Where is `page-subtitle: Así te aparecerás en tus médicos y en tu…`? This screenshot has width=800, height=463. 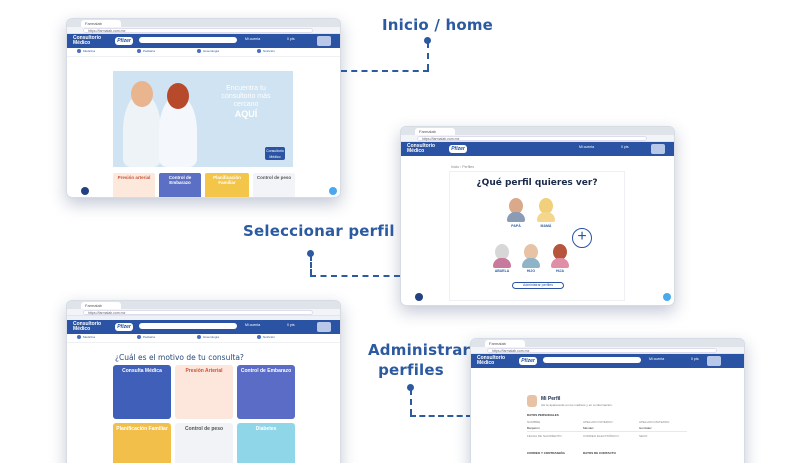
page-subtitle: Así te aparecerás en tus médicos y en tu… is located at coordinates (577, 405).